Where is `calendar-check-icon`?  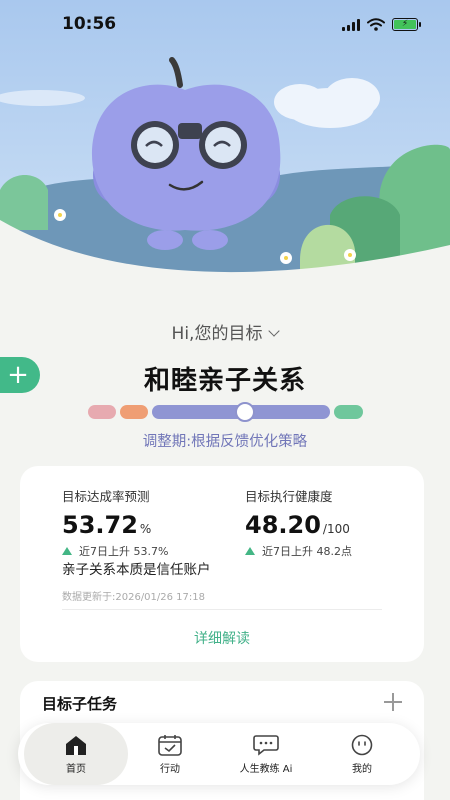 calendar-check-icon is located at coordinates (170, 745).